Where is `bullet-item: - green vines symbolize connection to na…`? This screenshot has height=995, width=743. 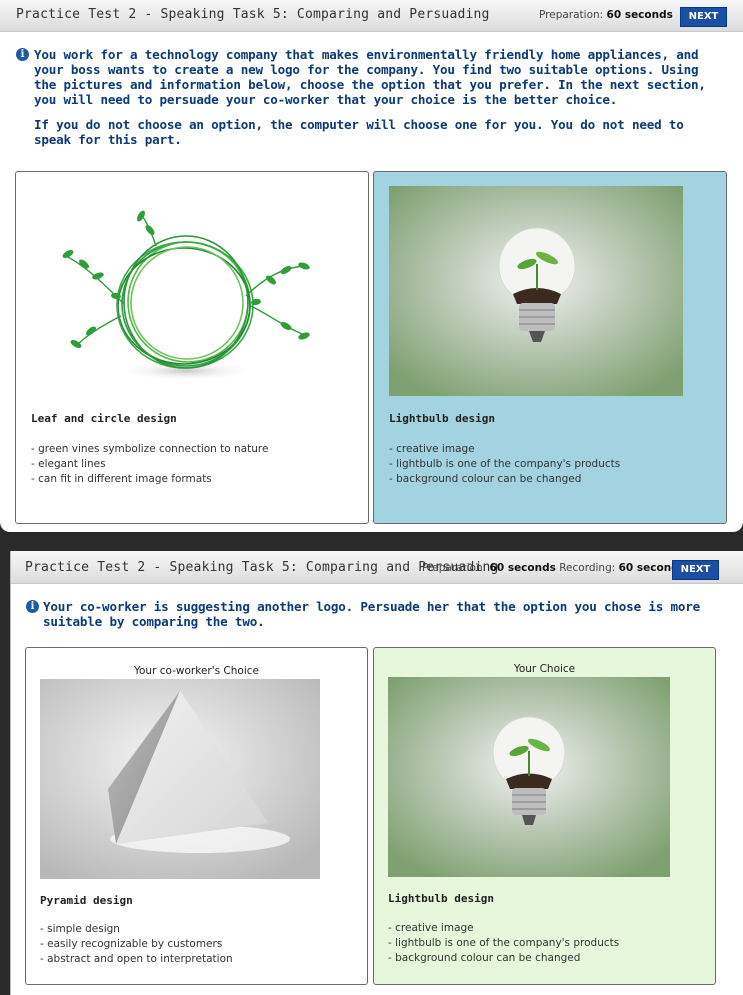 bullet-item: - green vines symbolize connection to na… is located at coordinates (150, 449).